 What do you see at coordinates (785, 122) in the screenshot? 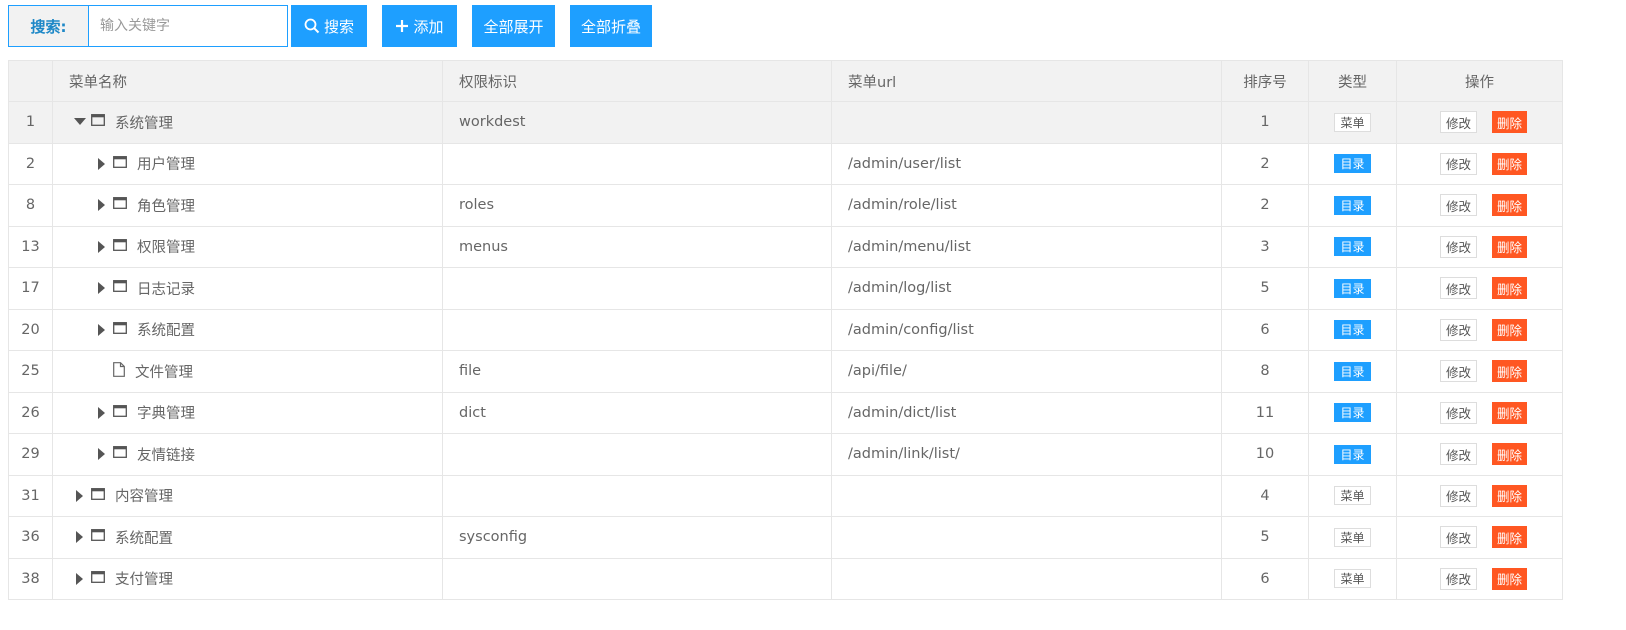
I see `table-row: 1 系统管理 workdest 1 菜单 修改 删除` at bounding box center [785, 122].